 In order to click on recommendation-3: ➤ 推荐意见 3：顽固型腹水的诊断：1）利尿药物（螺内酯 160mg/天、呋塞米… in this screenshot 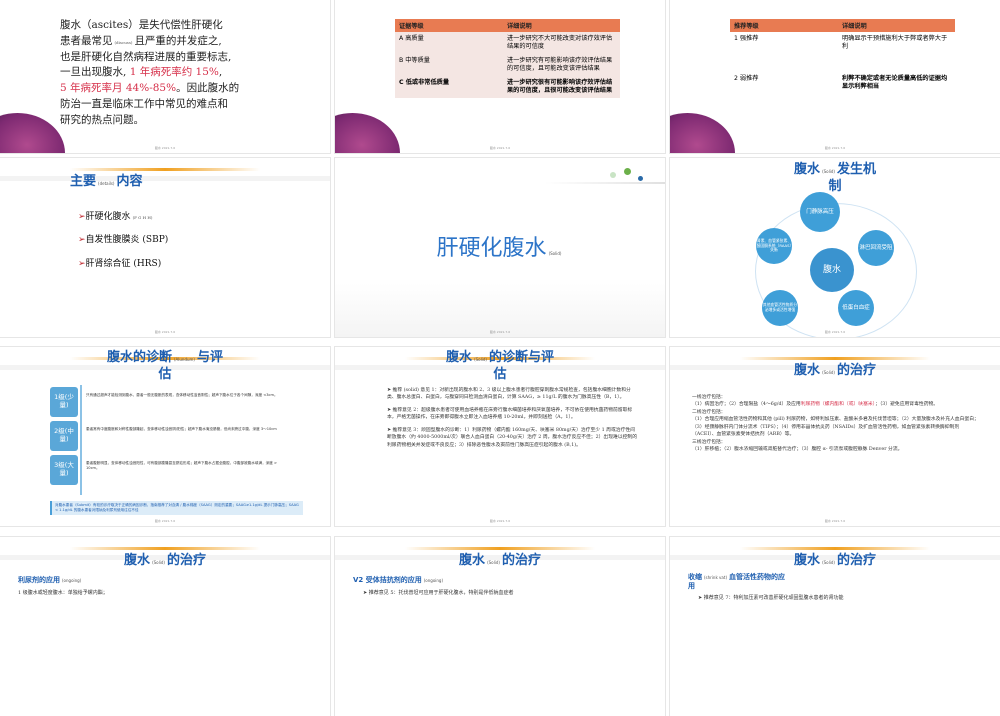, I will do `click(512, 437)`.